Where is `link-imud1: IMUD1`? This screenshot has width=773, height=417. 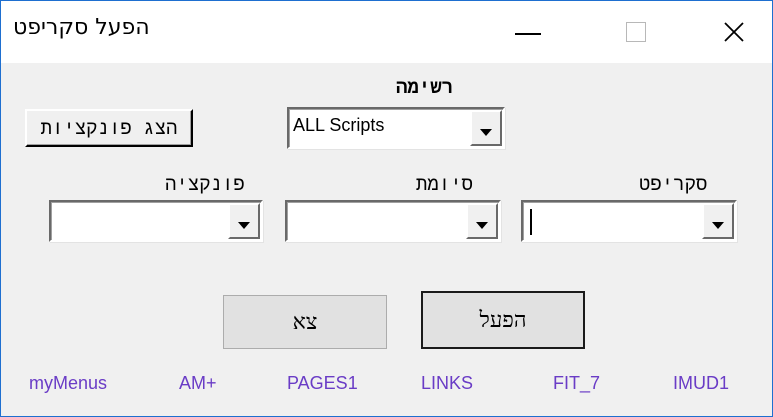
link-imud1: IMUD1 is located at coordinates (701, 383).